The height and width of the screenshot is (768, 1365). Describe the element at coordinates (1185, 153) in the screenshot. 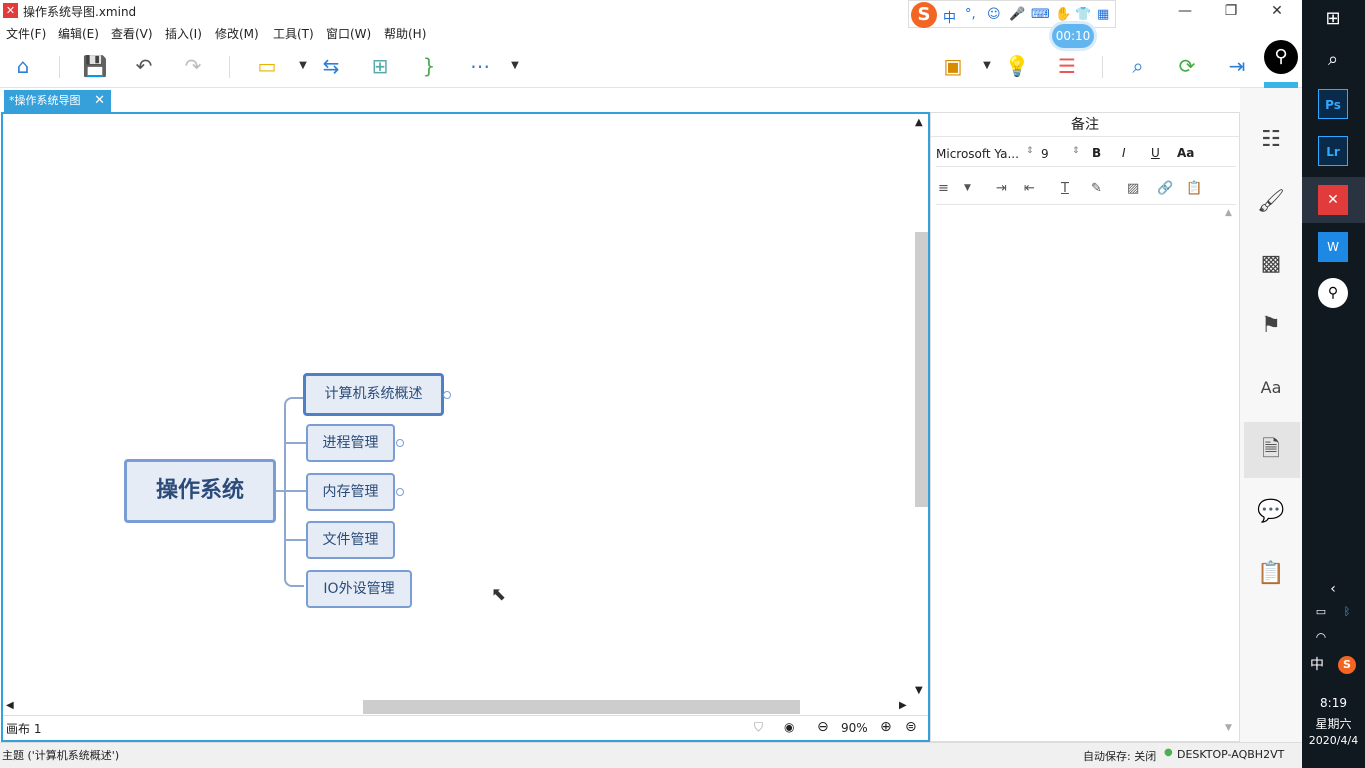

I see `text-case-button: Aa` at that location.